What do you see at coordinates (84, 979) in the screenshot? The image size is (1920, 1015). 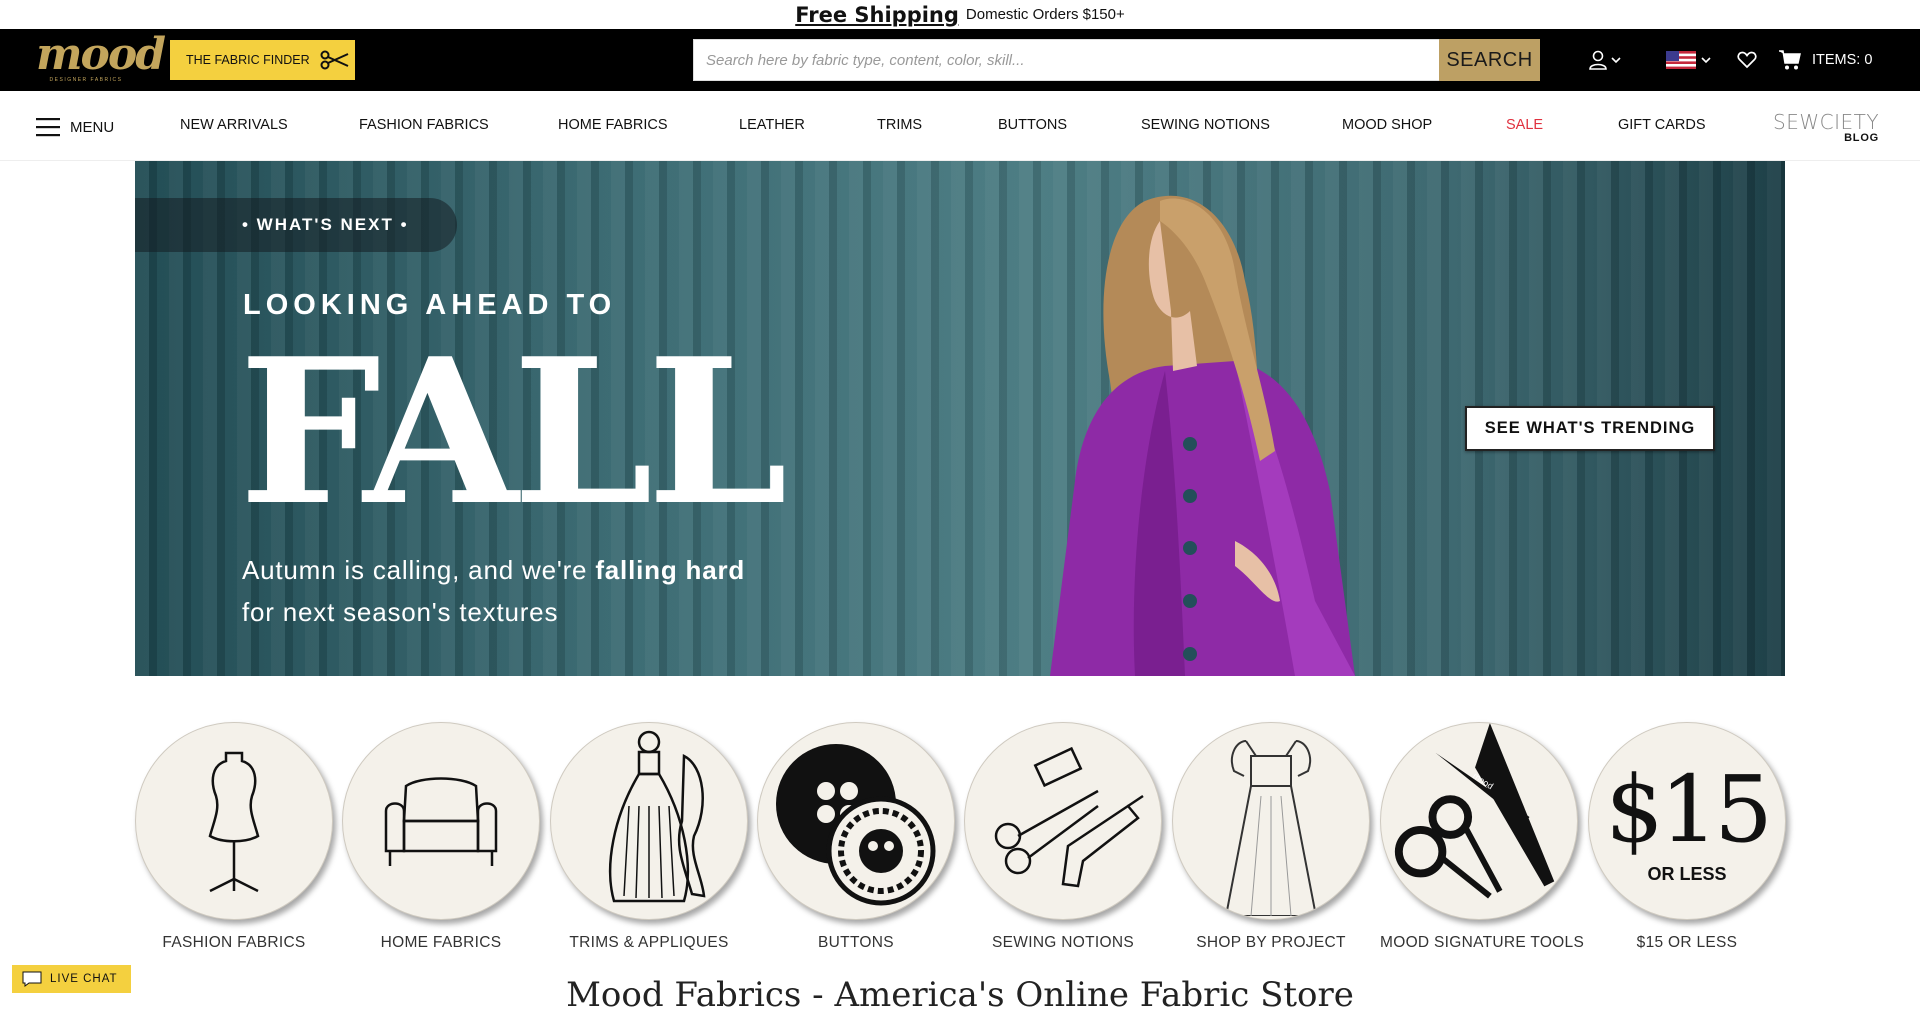 I see `live-chat-label: LIVE CHAT` at bounding box center [84, 979].